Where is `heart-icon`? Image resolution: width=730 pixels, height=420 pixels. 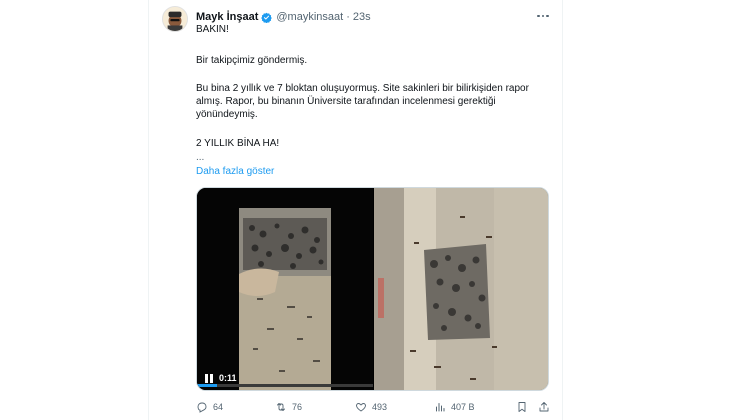 heart-icon is located at coordinates (361, 407).